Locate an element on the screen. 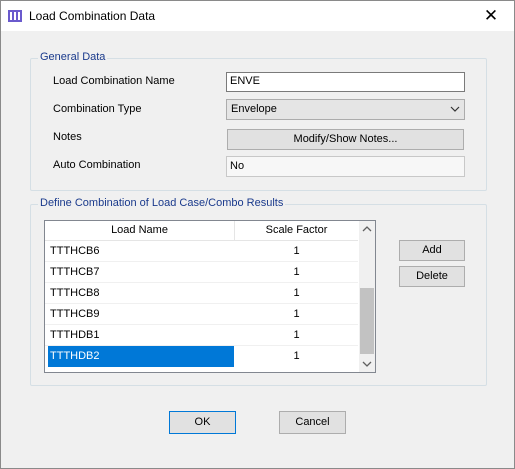 The image size is (515, 469). delete-button: Delete is located at coordinates (432, 276).